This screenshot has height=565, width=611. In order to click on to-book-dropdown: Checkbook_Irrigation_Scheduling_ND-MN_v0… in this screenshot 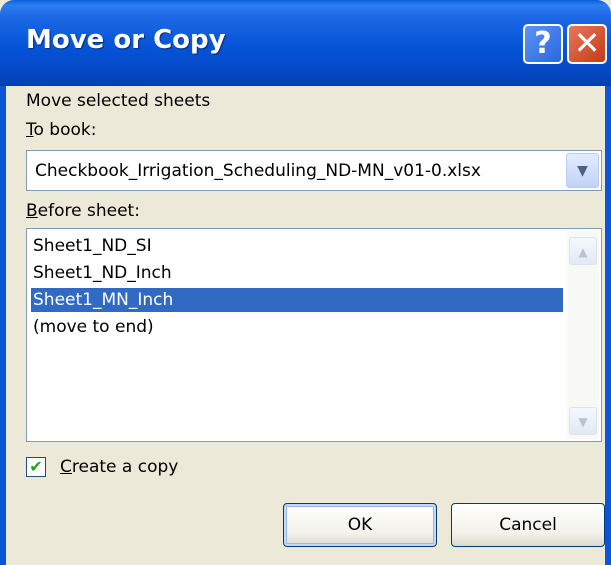, I will do `click(314, 170)`.